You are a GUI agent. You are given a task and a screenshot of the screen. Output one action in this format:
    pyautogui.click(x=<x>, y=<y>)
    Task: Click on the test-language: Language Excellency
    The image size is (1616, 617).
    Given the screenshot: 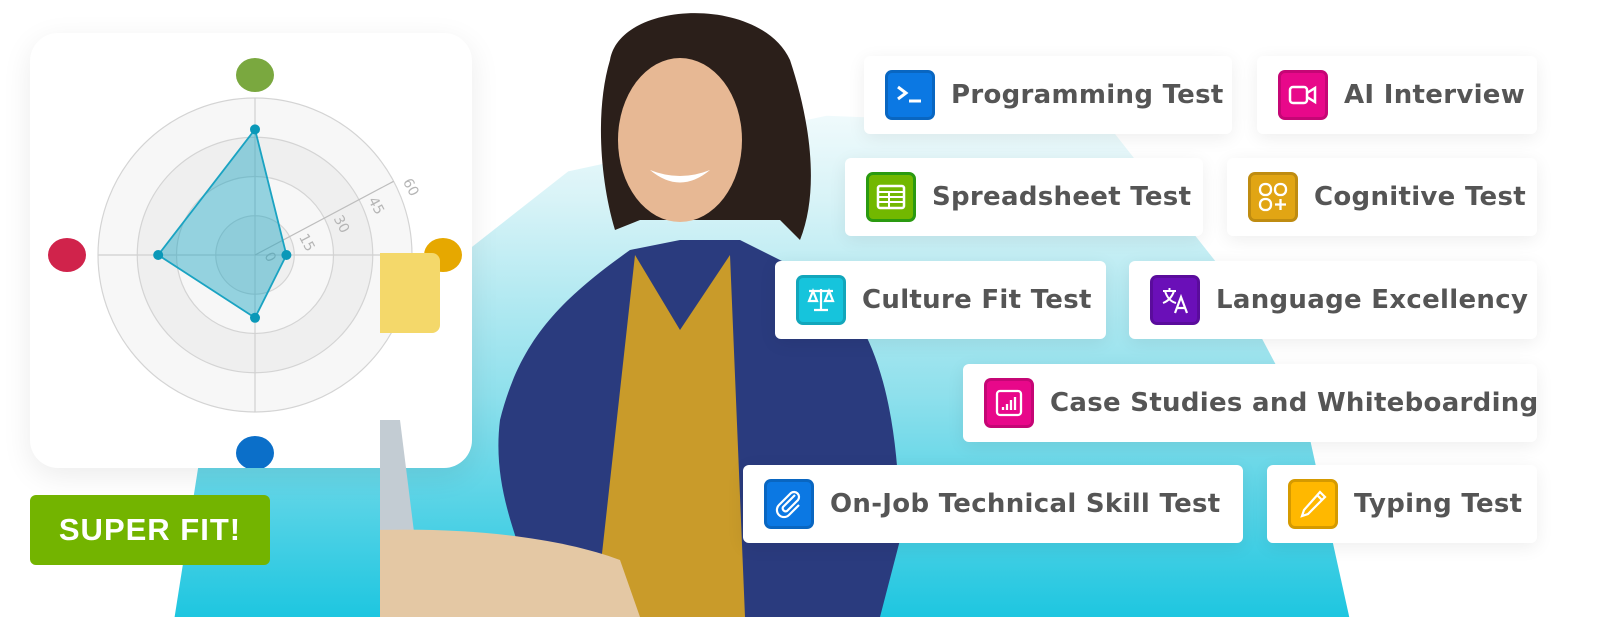 What is the action you would take?
    pyautogui.click(x=1333, y=300)
    